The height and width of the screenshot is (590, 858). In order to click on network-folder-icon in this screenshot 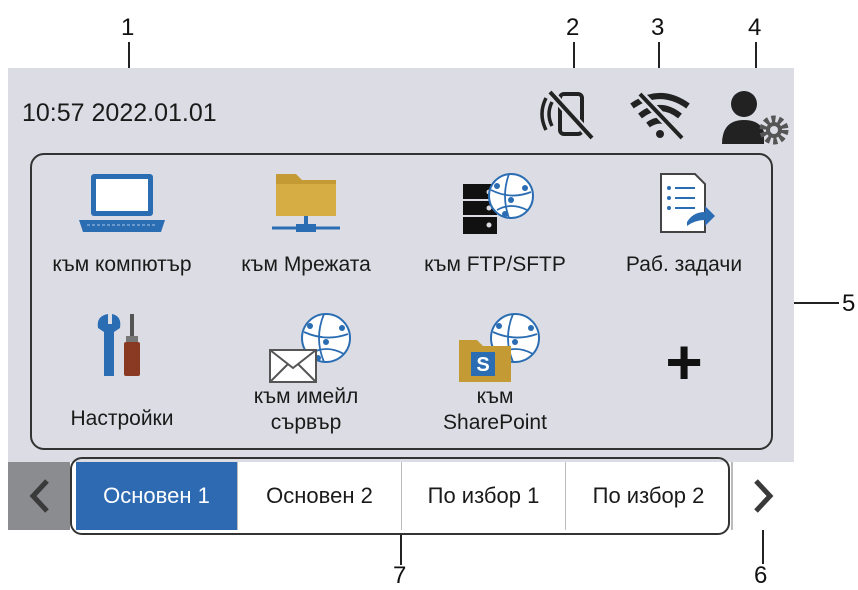, I will do `click(306, 203)`.